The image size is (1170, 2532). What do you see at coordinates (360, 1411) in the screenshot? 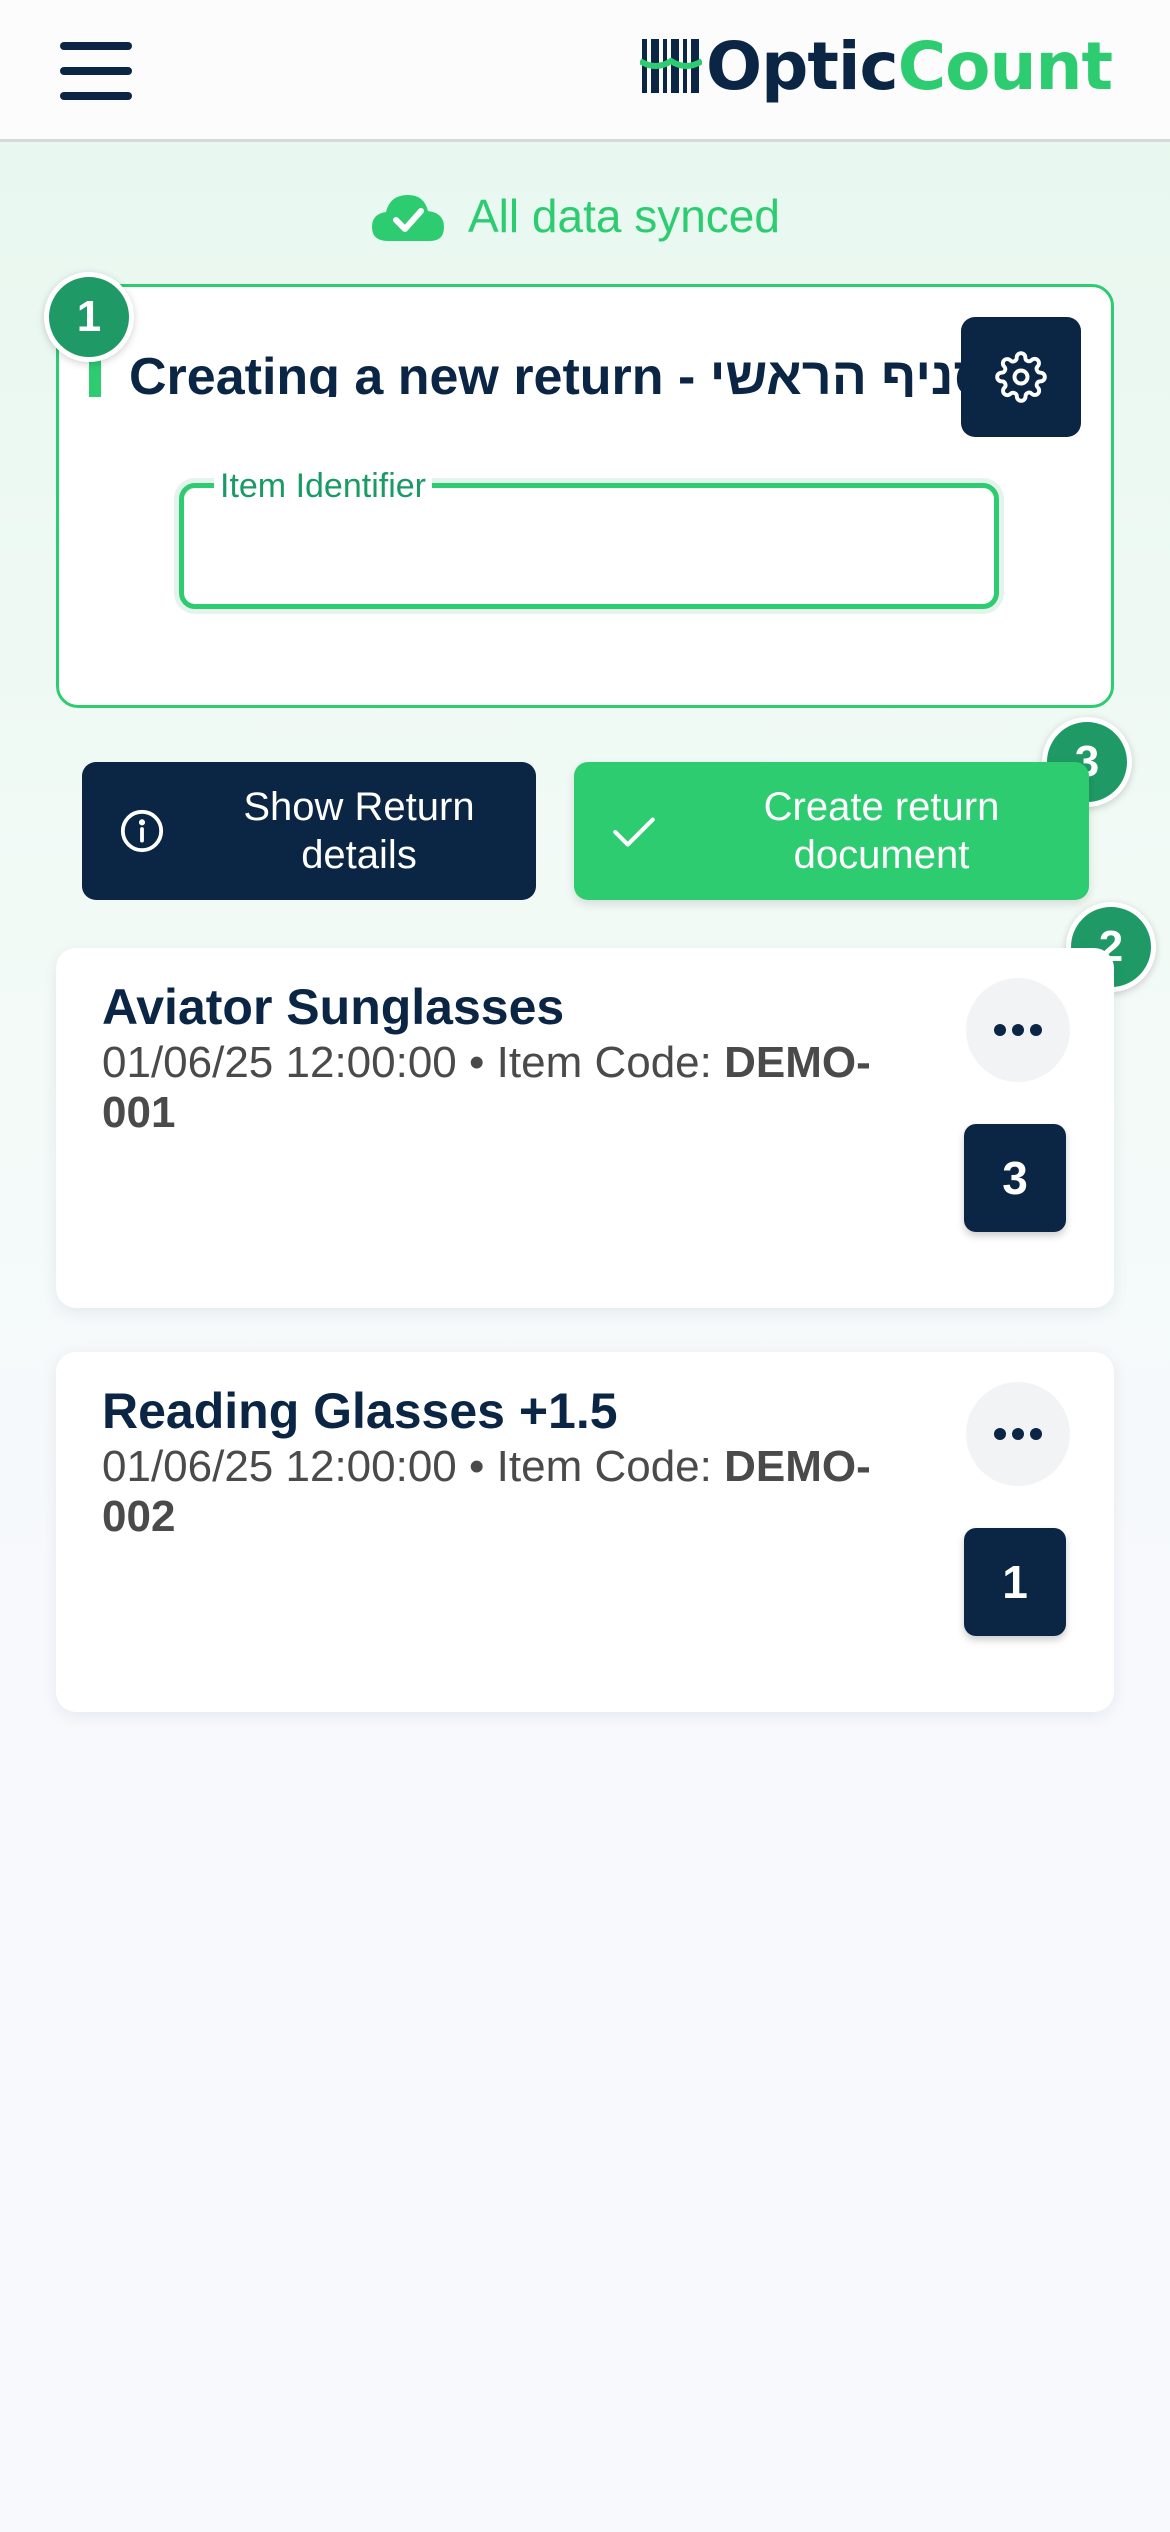
I see `item-name: Reading Glasses +1.5` at bounding box center [360, 1411].